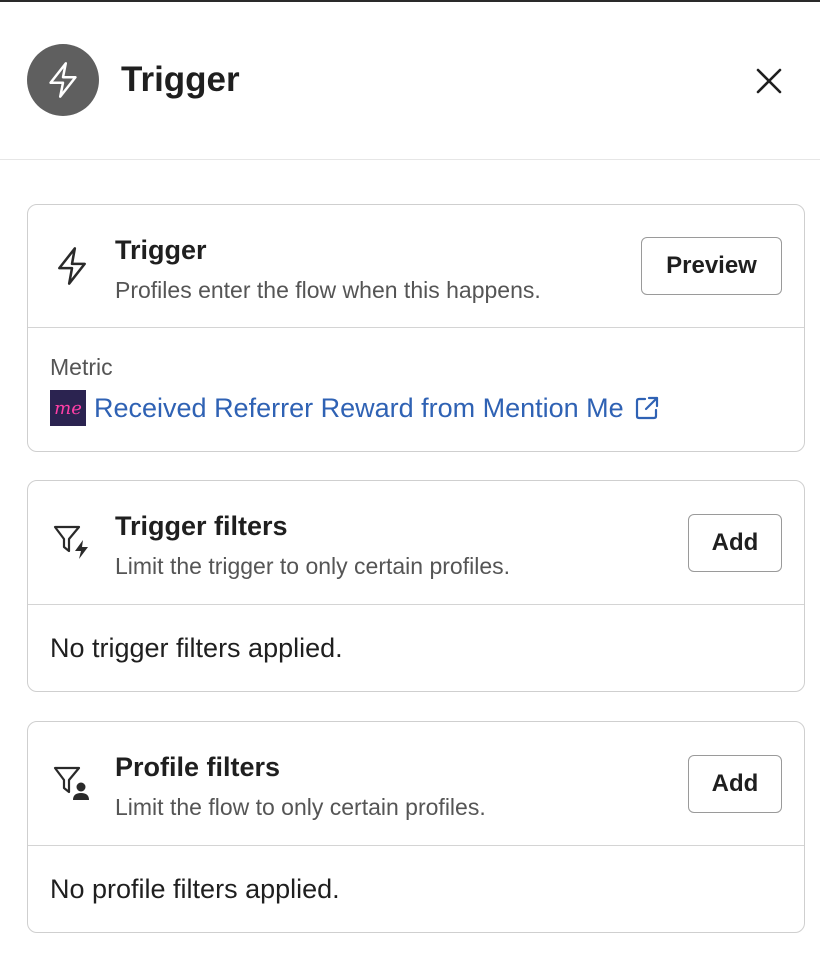 The width and height of the screenshot is (820, 968). Describe the element at coordinates (647, 408) in the screenshot. I see `external-link-icon` at that location.